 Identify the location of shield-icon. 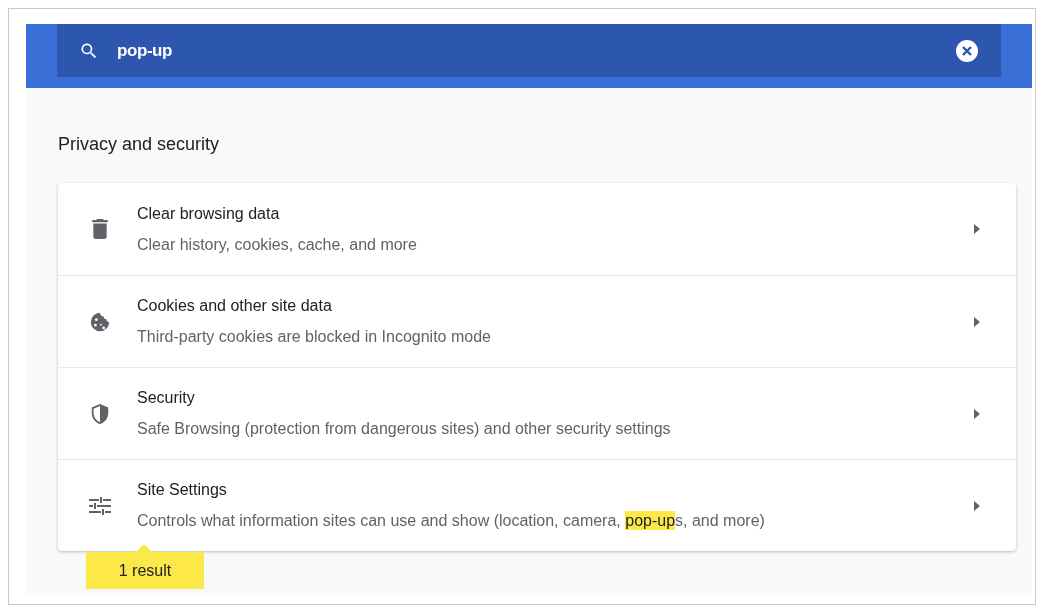
(100, 413).